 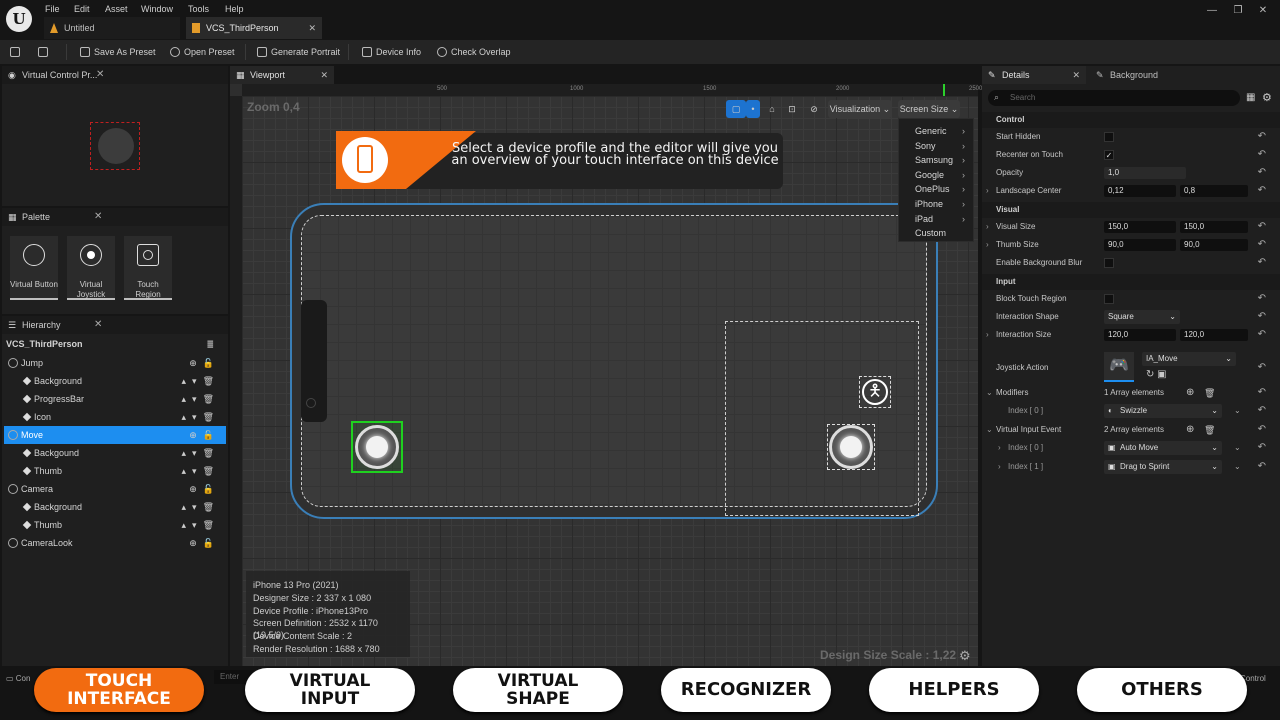 I want to click on menu-help: Help, so click(x=234, y=9).